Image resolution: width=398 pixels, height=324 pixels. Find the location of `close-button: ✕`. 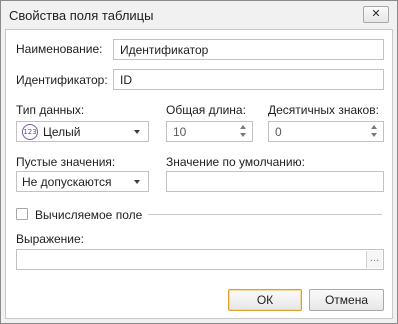

close-button: ✕ is located at coordinates (376, 14).